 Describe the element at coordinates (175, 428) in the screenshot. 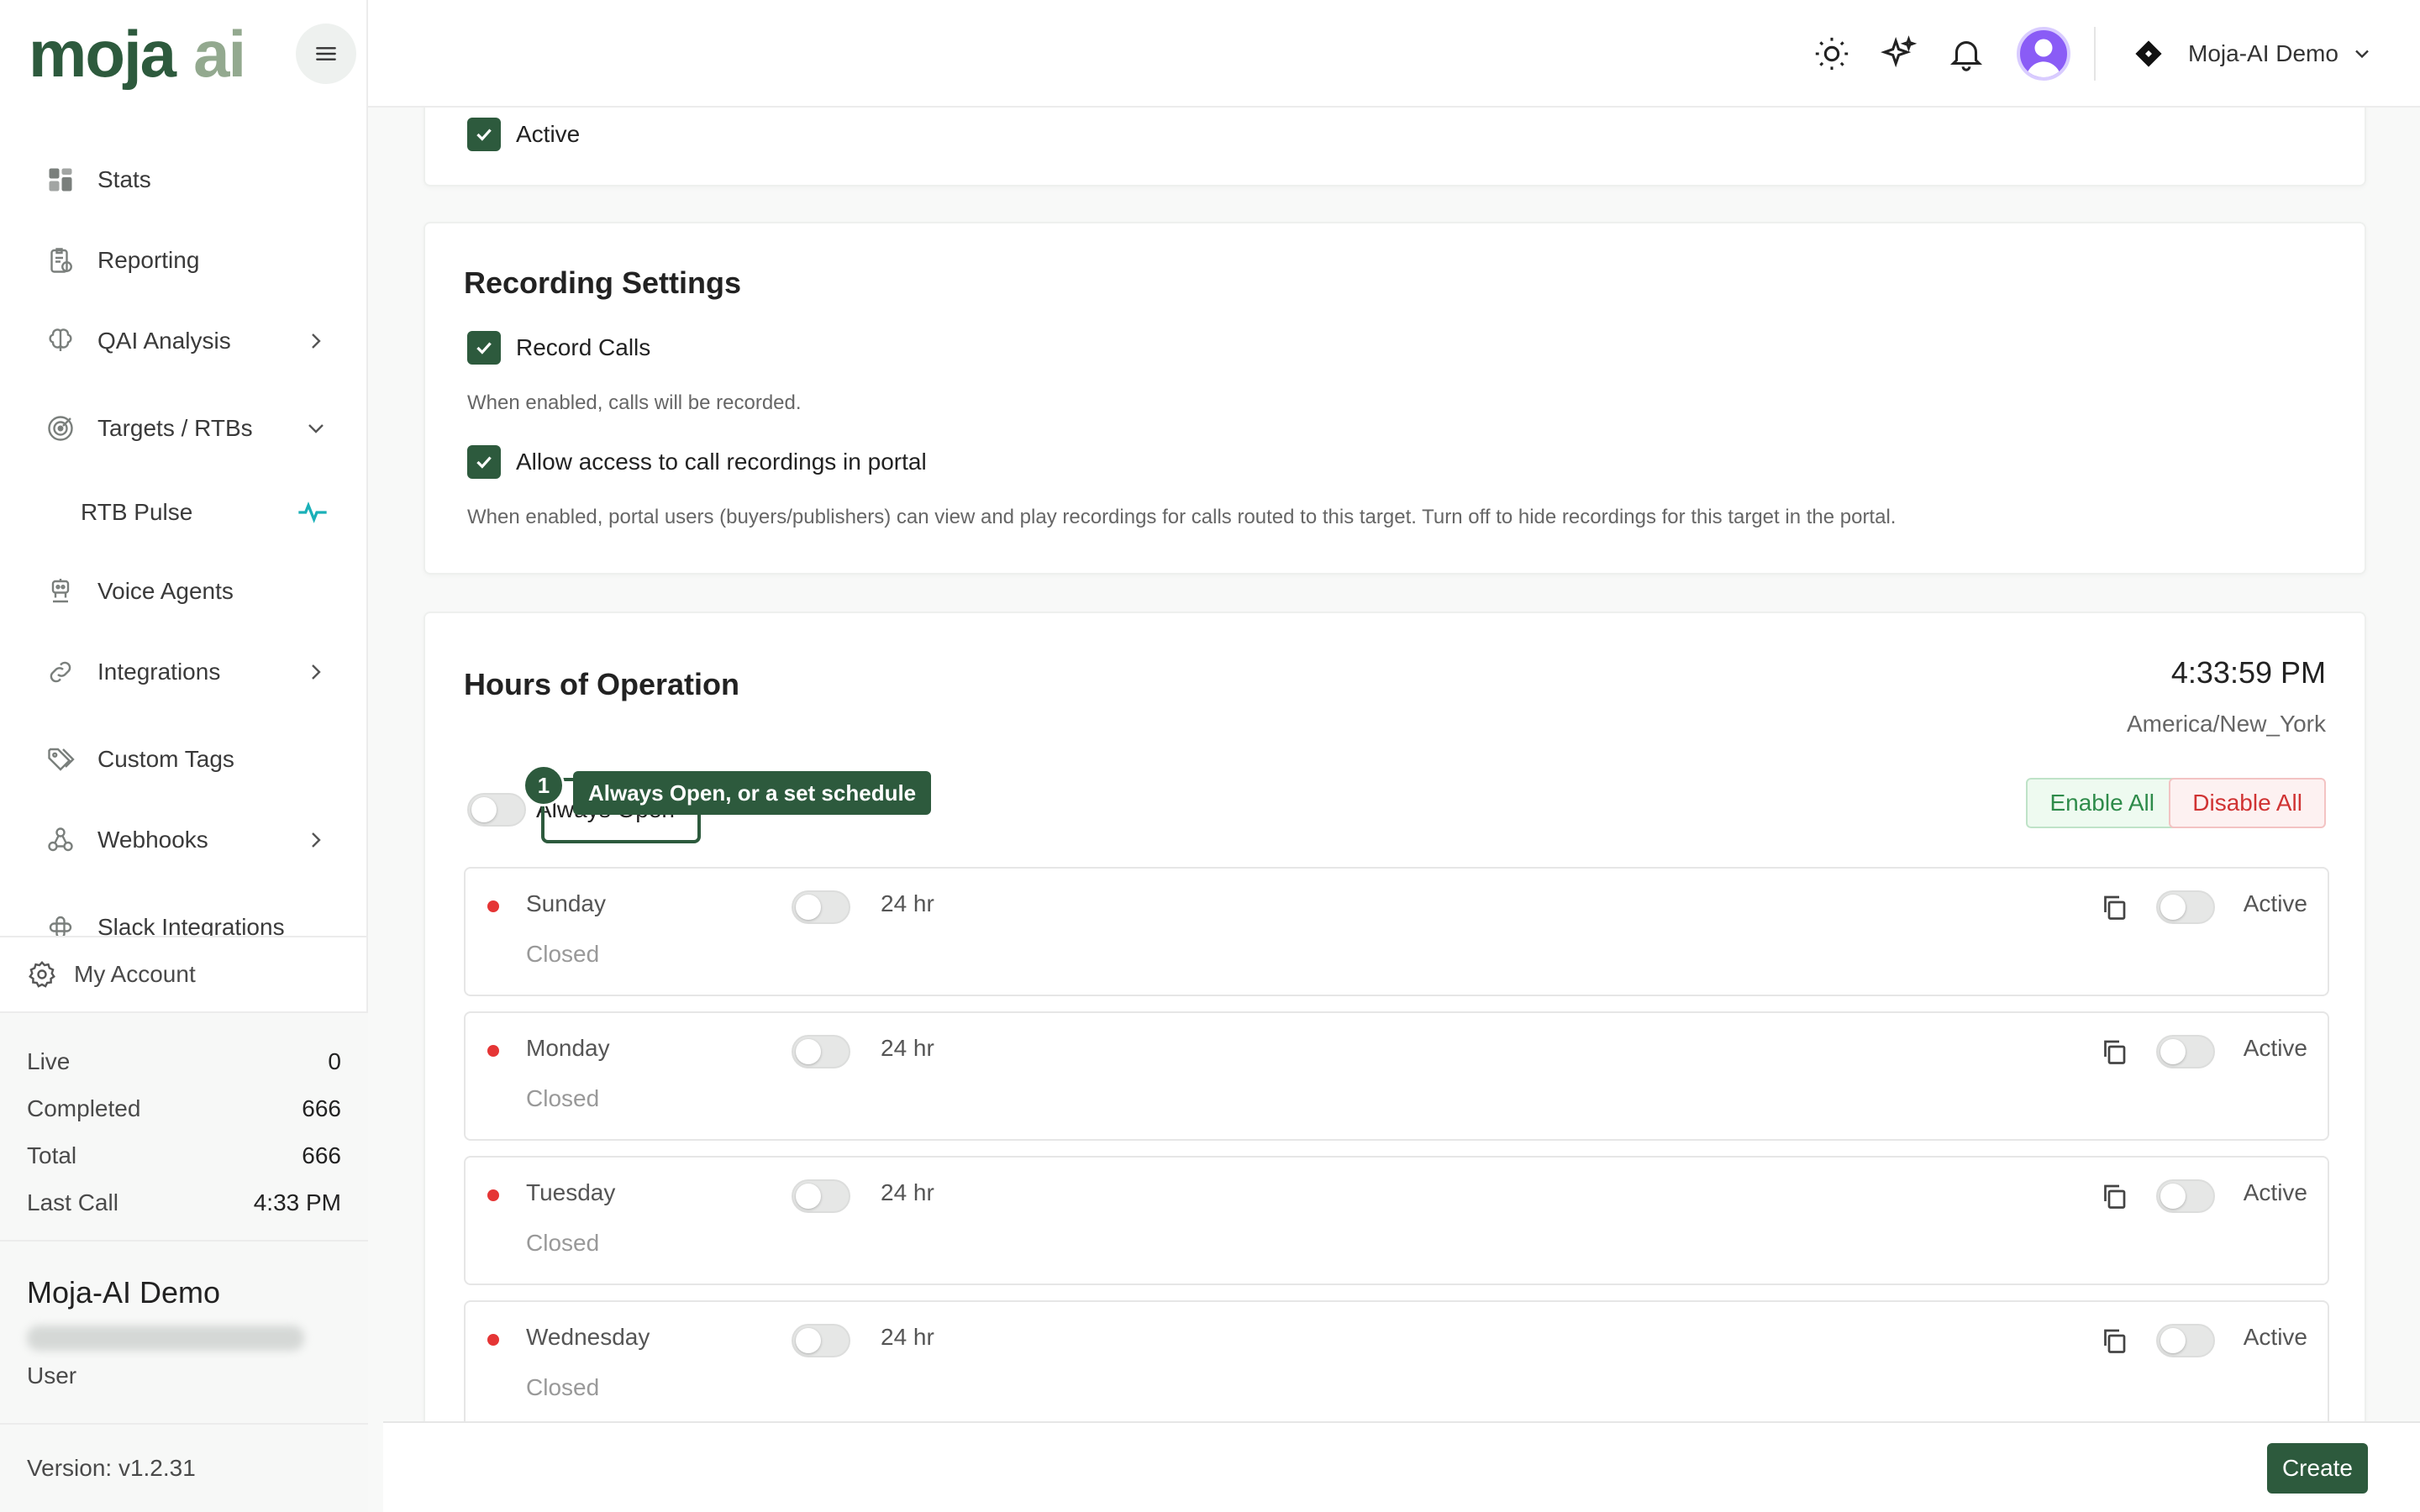

I see `sidebar-item-label: Targets / RTBs` at that location.